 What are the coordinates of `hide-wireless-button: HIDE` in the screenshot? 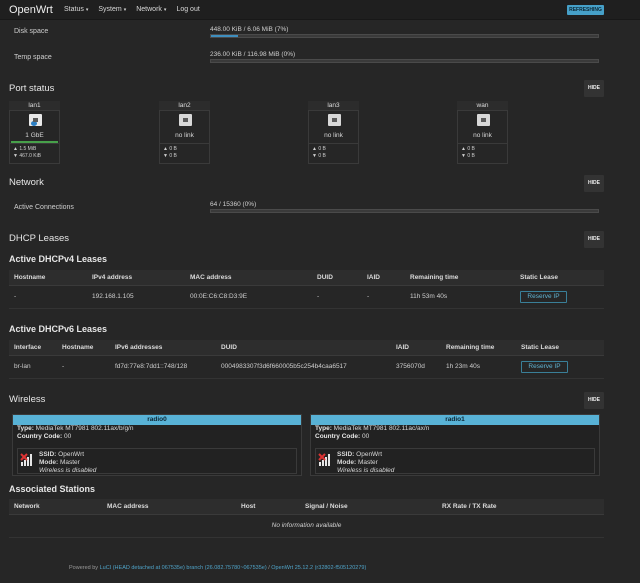 It's located at (594, 400).